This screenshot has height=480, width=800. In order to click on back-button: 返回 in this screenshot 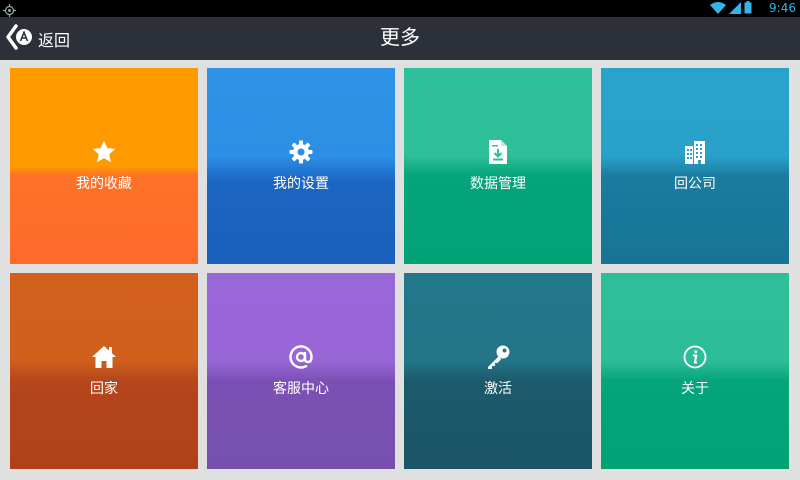, I will do `click(38, 38)`.